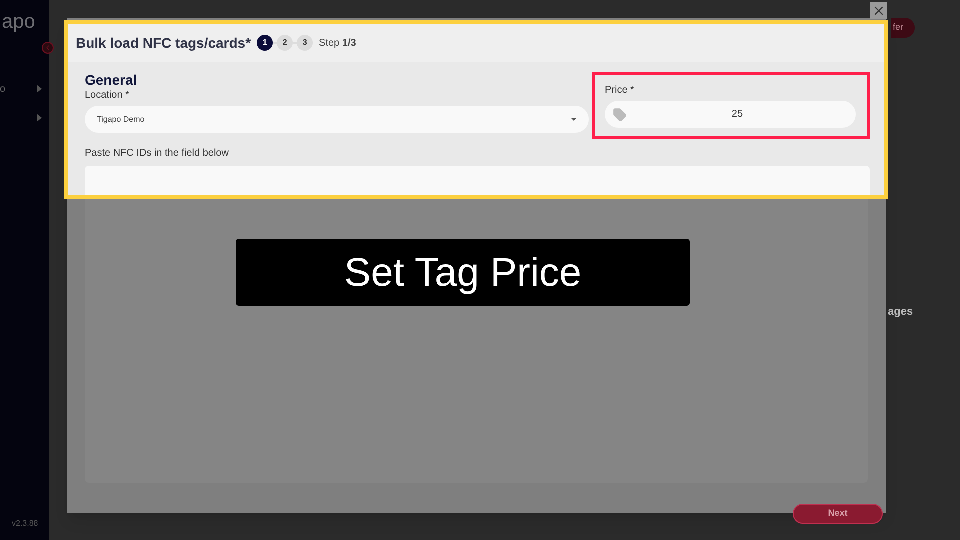  I want to click on modal-title: Bulk load NFC tags/cards*, so click(164, 43).